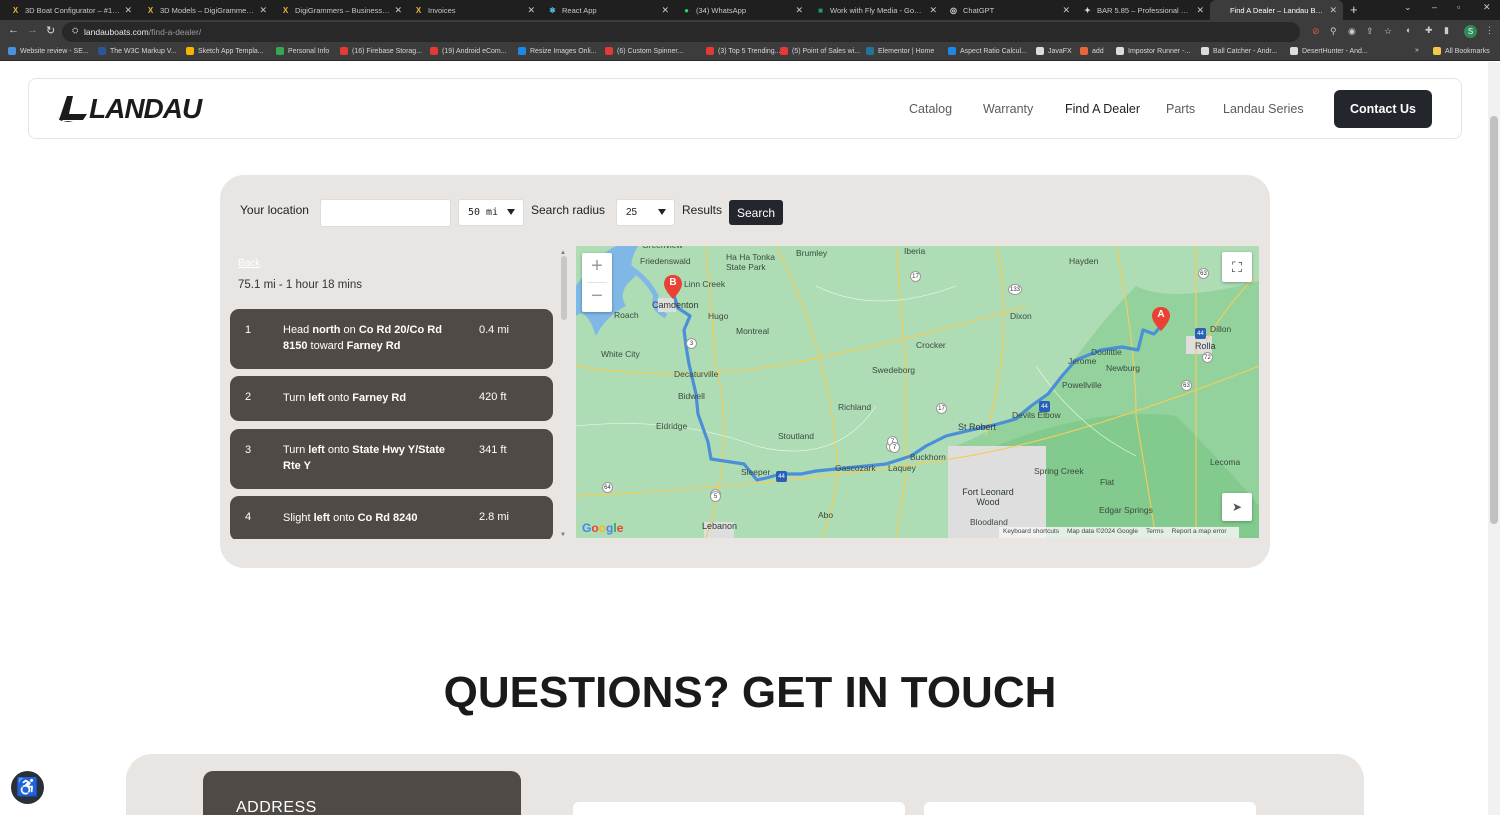 The height and width of the screenshot is (815, 1500). Describe the element at coordinates (1155, 531) in the screenshot. I see `attribution-link: Terms` at that location.